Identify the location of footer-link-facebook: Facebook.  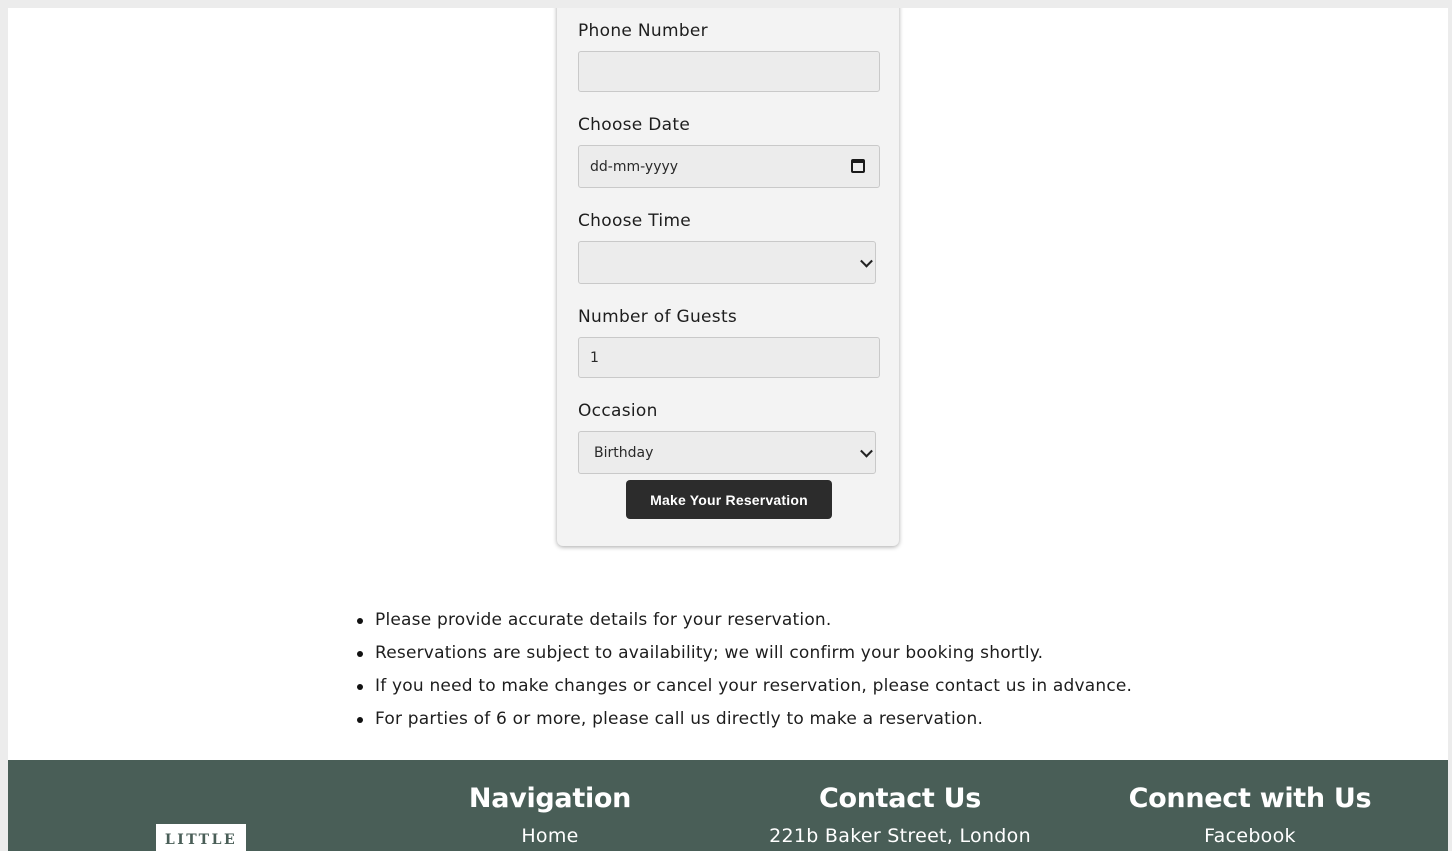
(1250, 836).